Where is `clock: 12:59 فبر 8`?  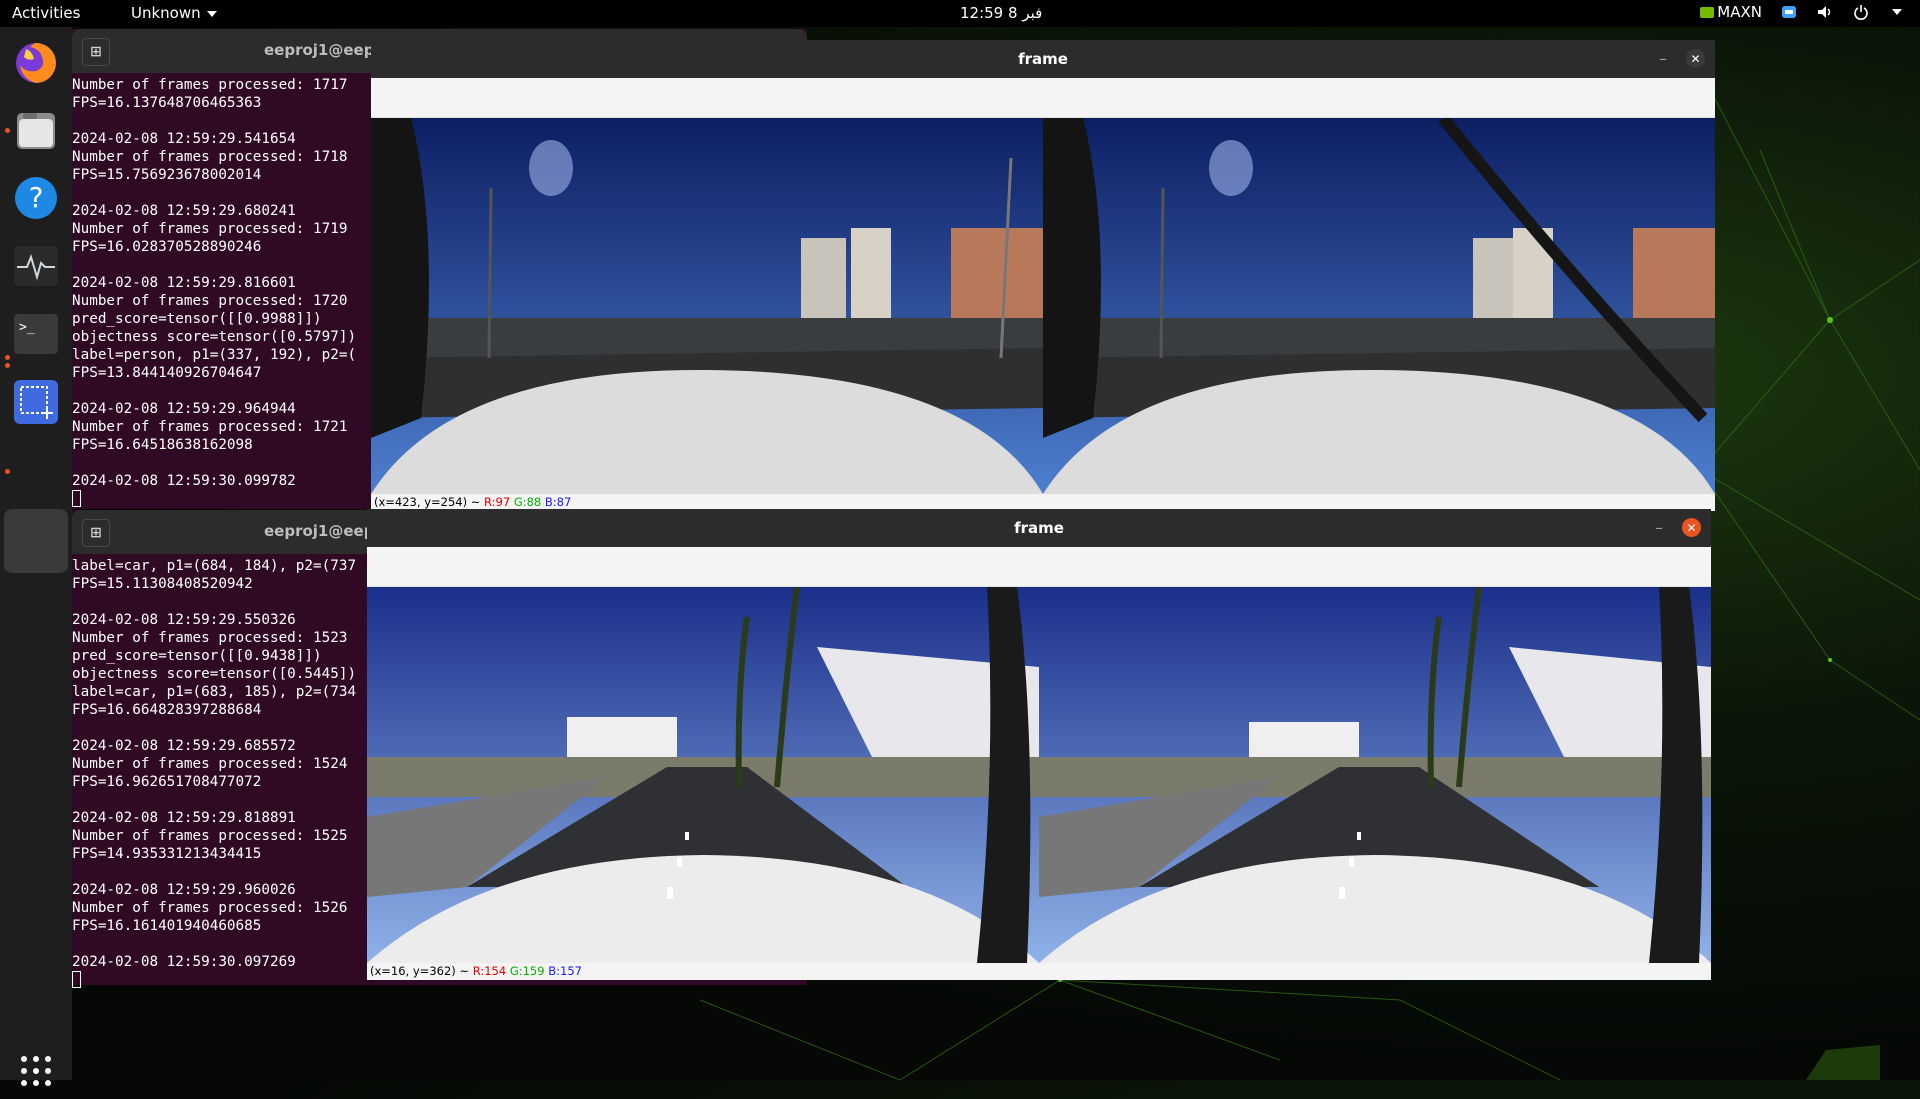 clock: 12:59 فبر 8 is located at coordinates (1001, 13).